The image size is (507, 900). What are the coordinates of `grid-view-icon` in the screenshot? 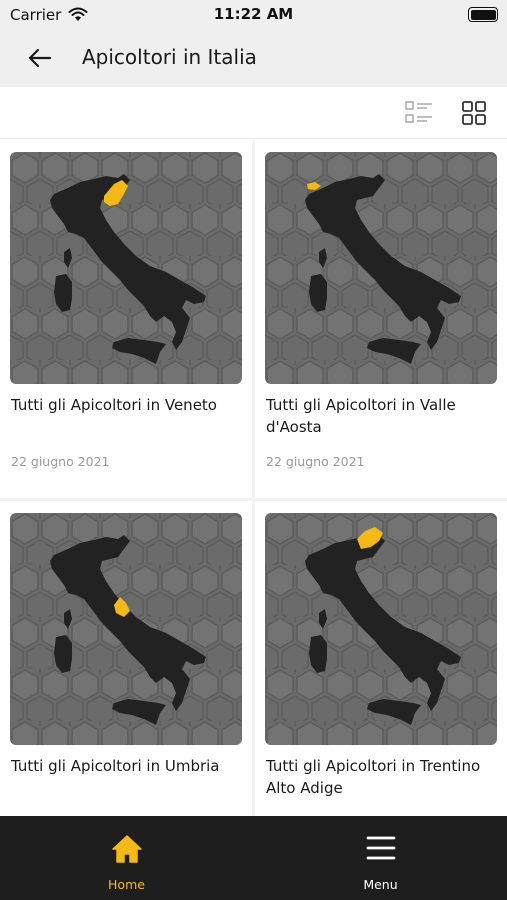 It's located at (474, 113).